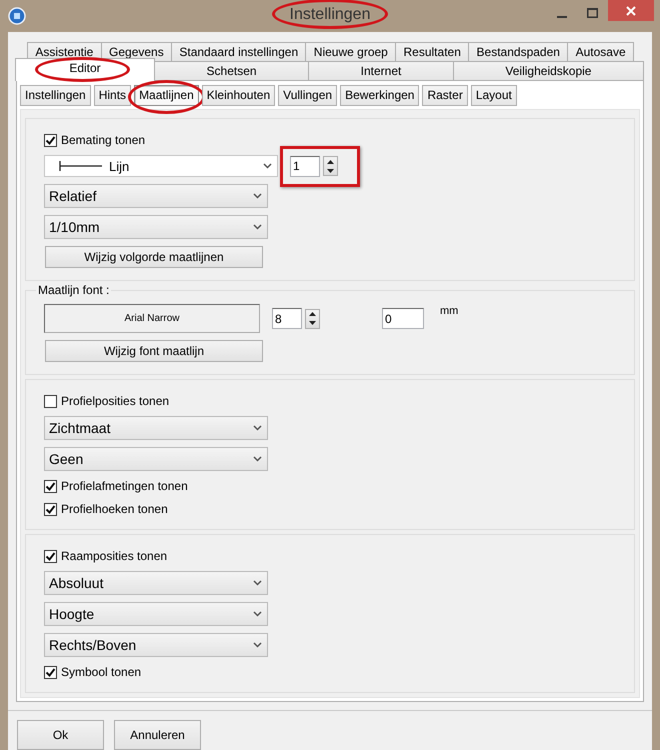 The image size is (660, 750). What do you see at coordinates (75, 227) in the screenshot?
I see `dropdown-value: 1/10mm` at bounding box center [75, 227].